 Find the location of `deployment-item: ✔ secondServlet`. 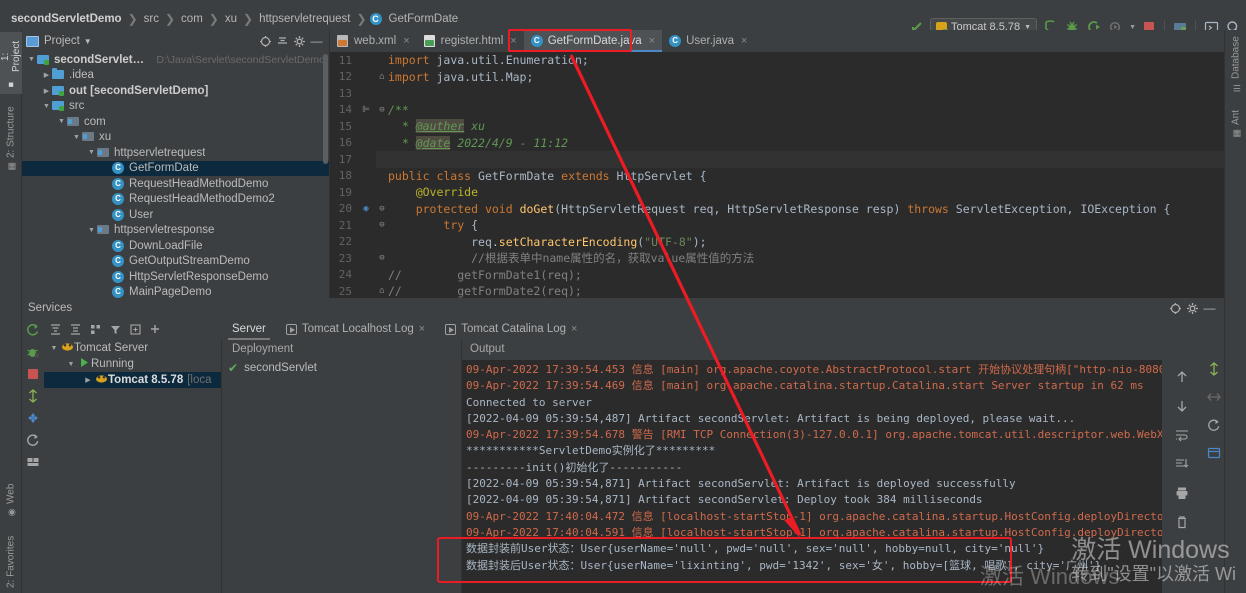

deployment-item: ✔ secondServlet is located at coordinates (342, 368).